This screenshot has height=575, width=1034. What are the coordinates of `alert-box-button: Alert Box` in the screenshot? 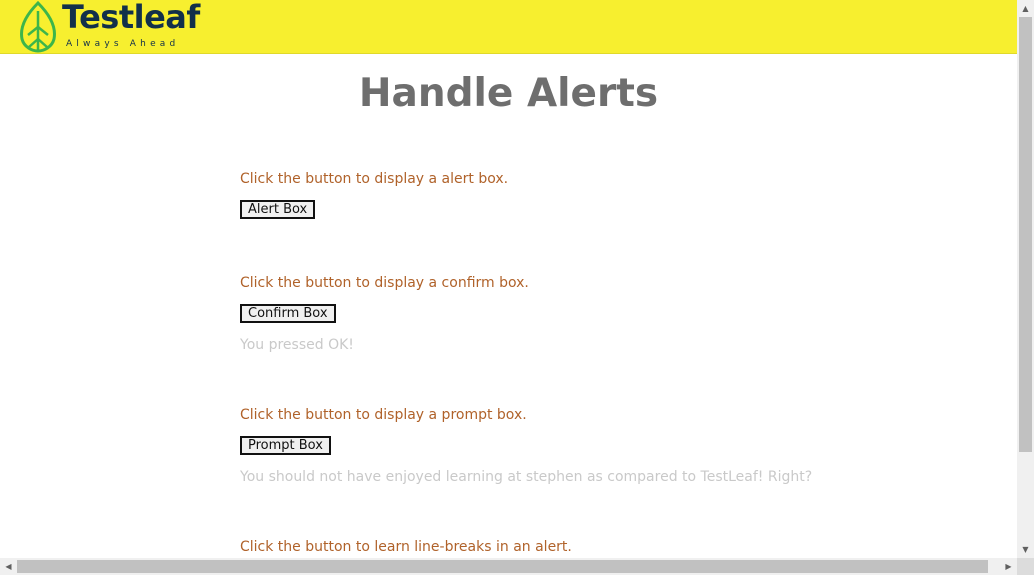 It's located at (278, 209).